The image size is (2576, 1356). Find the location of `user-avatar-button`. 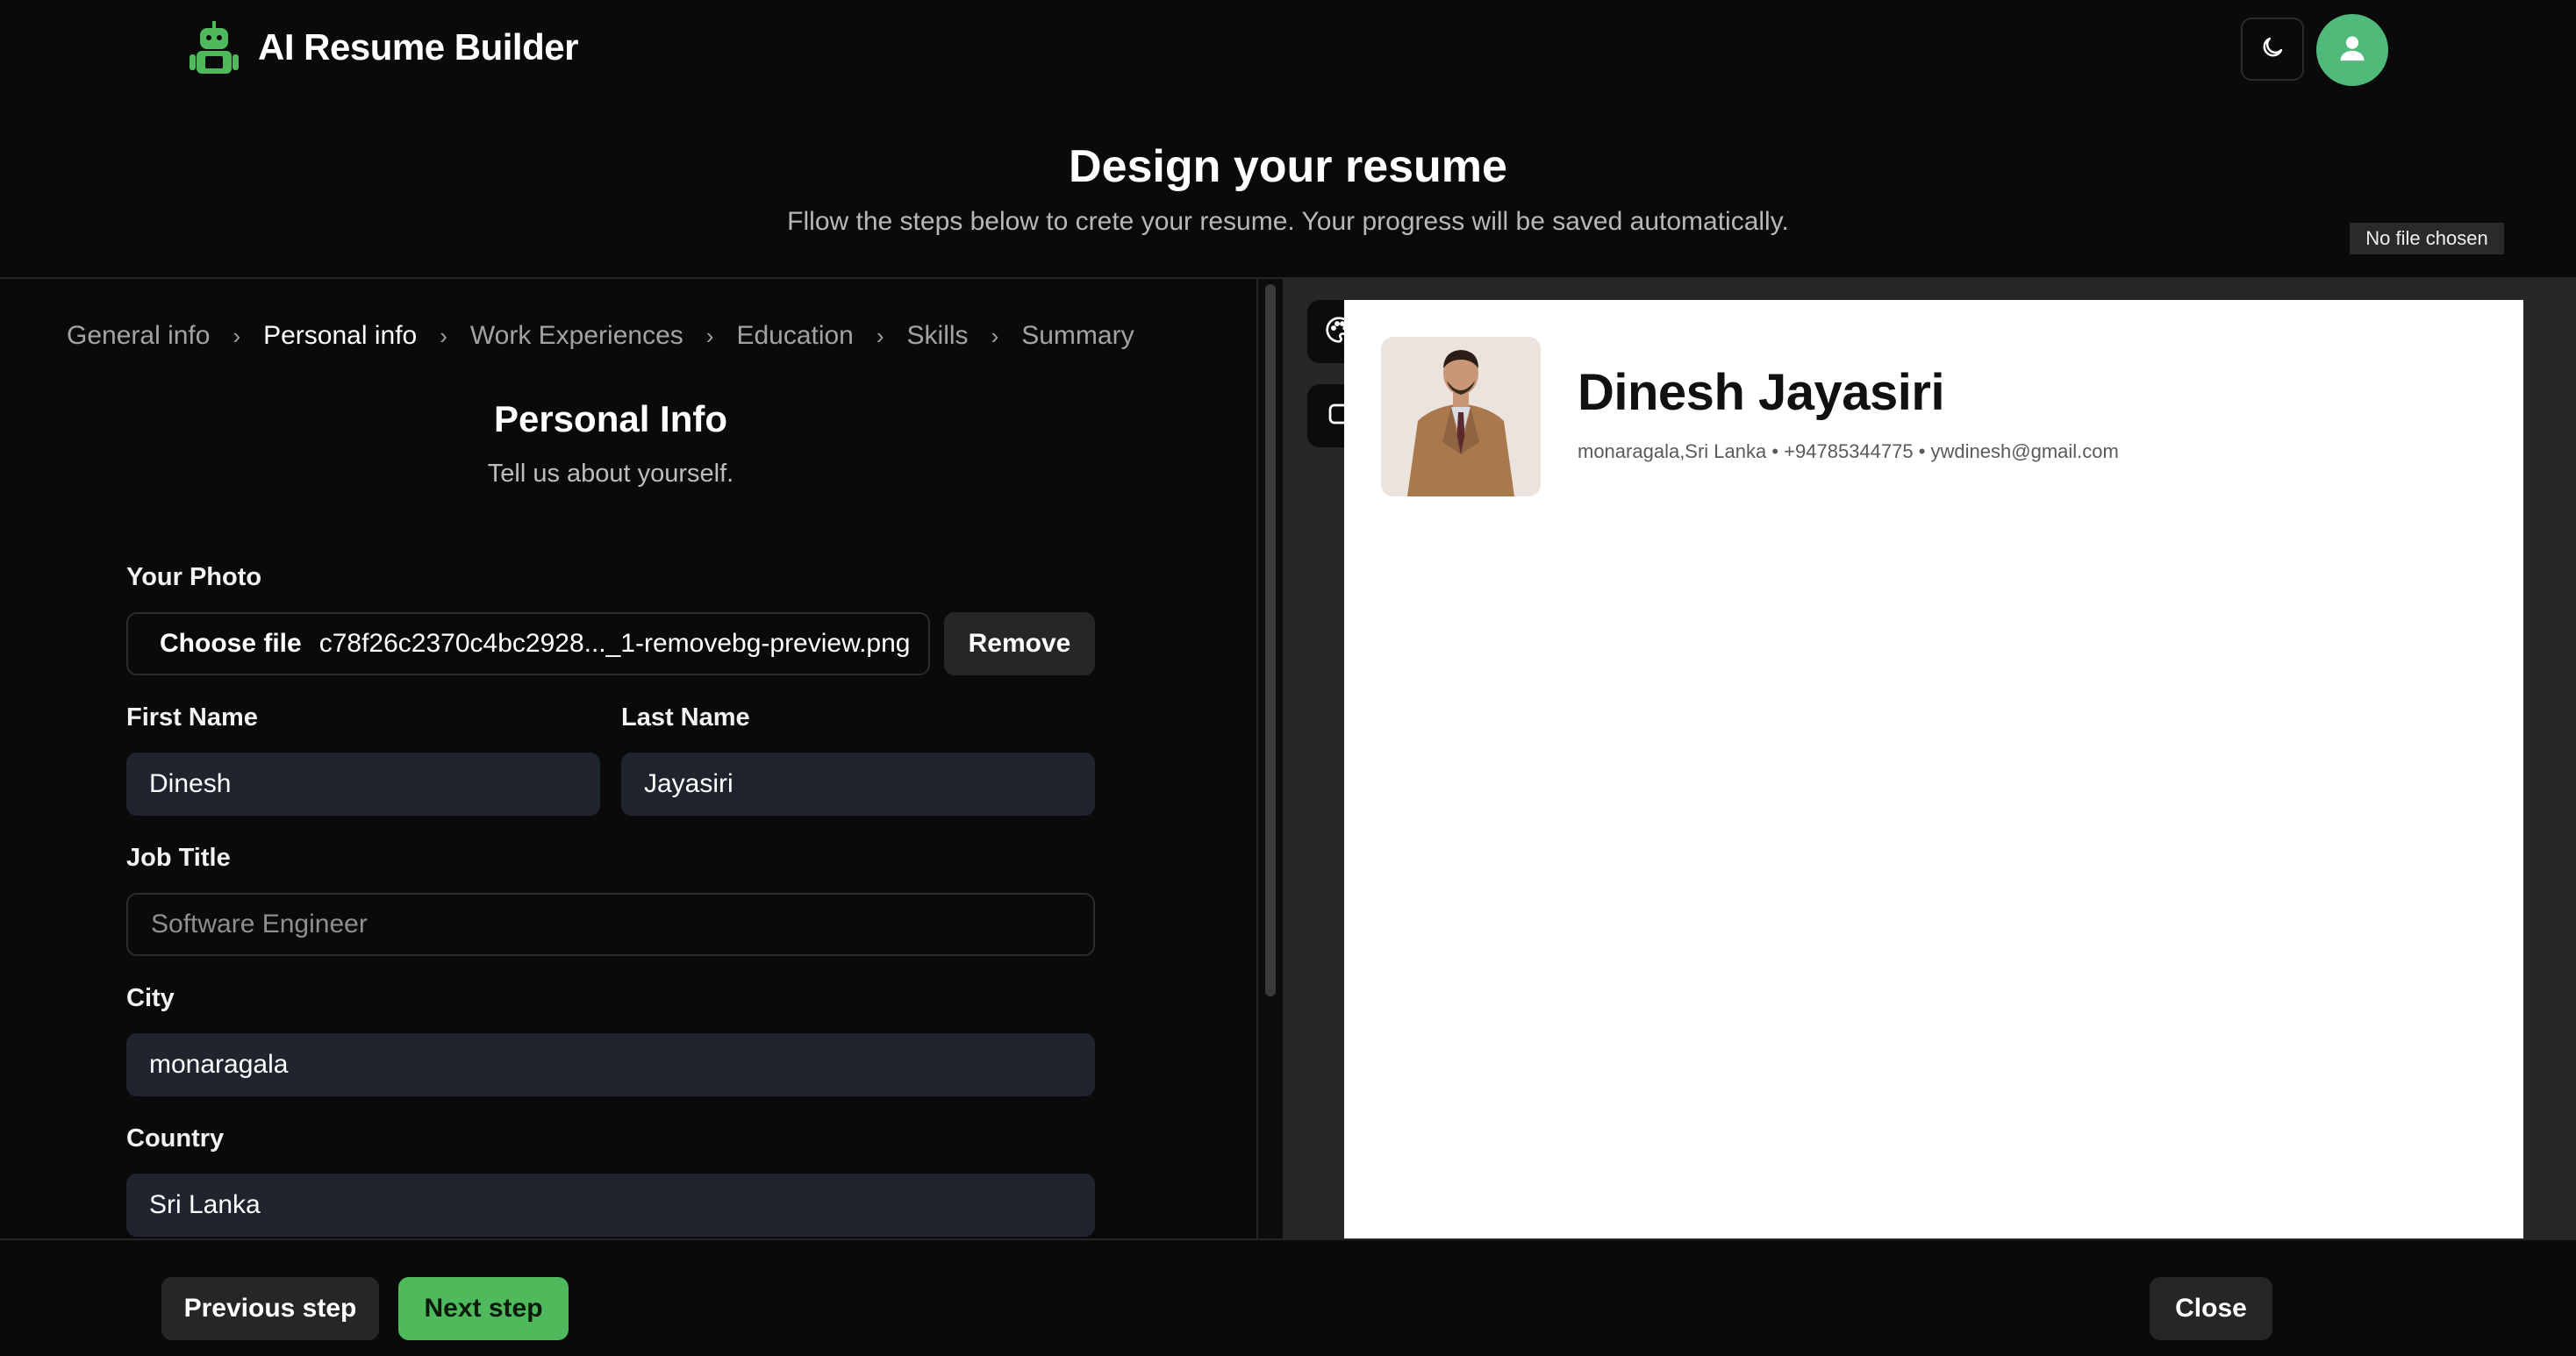

user-avatar-button is located at coordinates (2352, 50).